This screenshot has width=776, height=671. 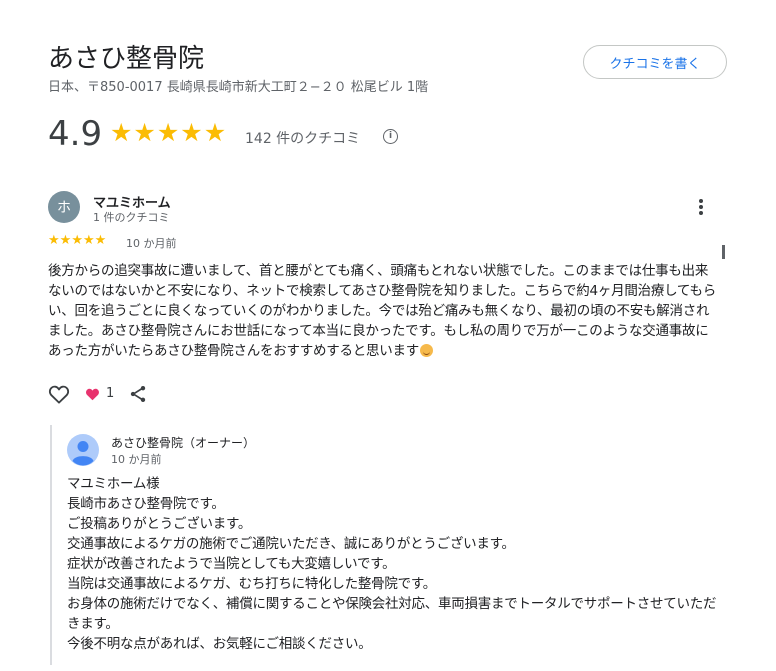 I want to click on reply-line: 今後不明な点があれば、お気軽にご相談ください。, so click(x=219, y=644).